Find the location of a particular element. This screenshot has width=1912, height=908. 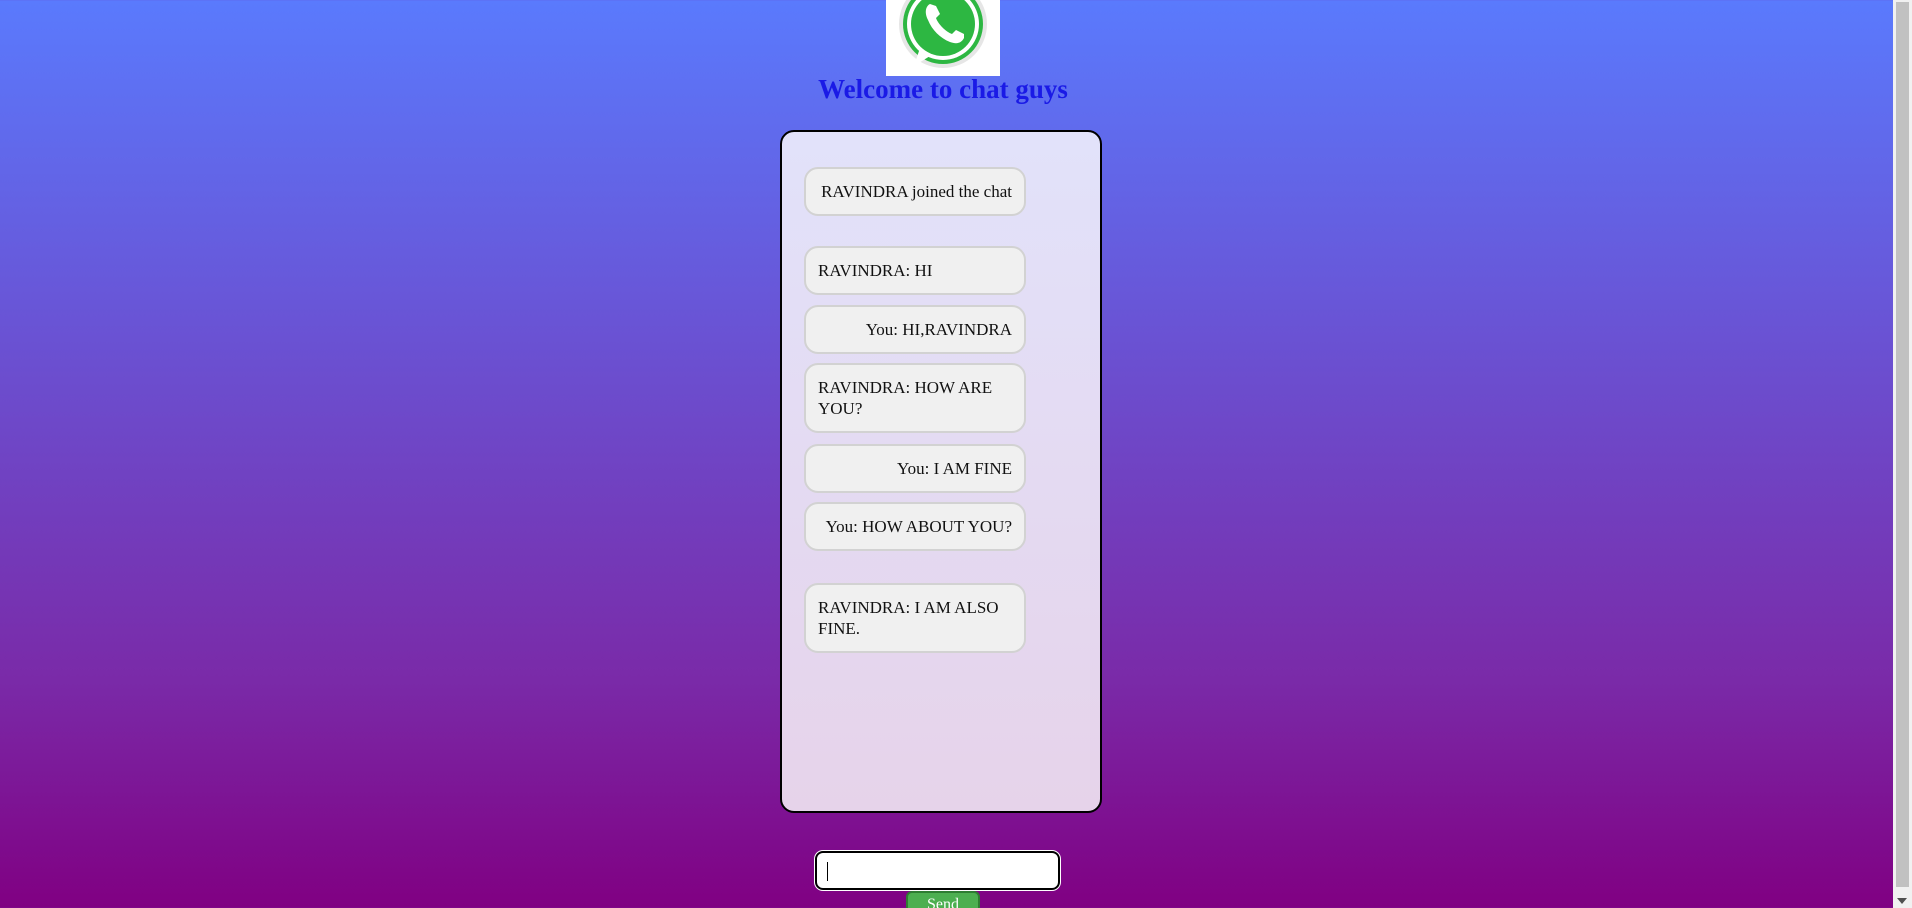

message-input-wrapper is located at coordinates (937, 870).